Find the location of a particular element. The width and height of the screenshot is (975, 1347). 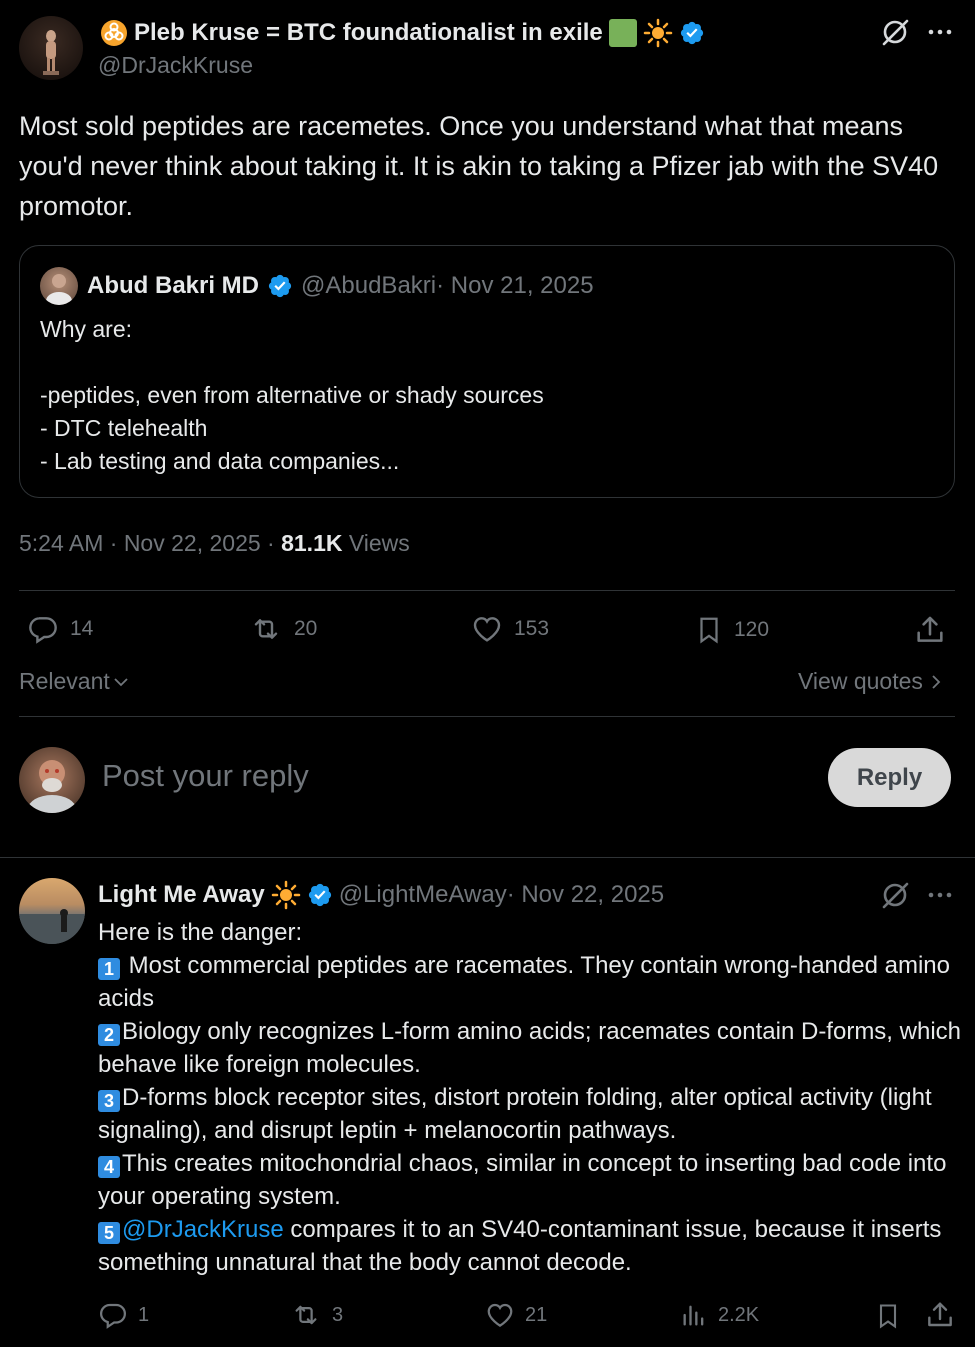

reply-input: Post your reply is located at coordinates (205, 776).